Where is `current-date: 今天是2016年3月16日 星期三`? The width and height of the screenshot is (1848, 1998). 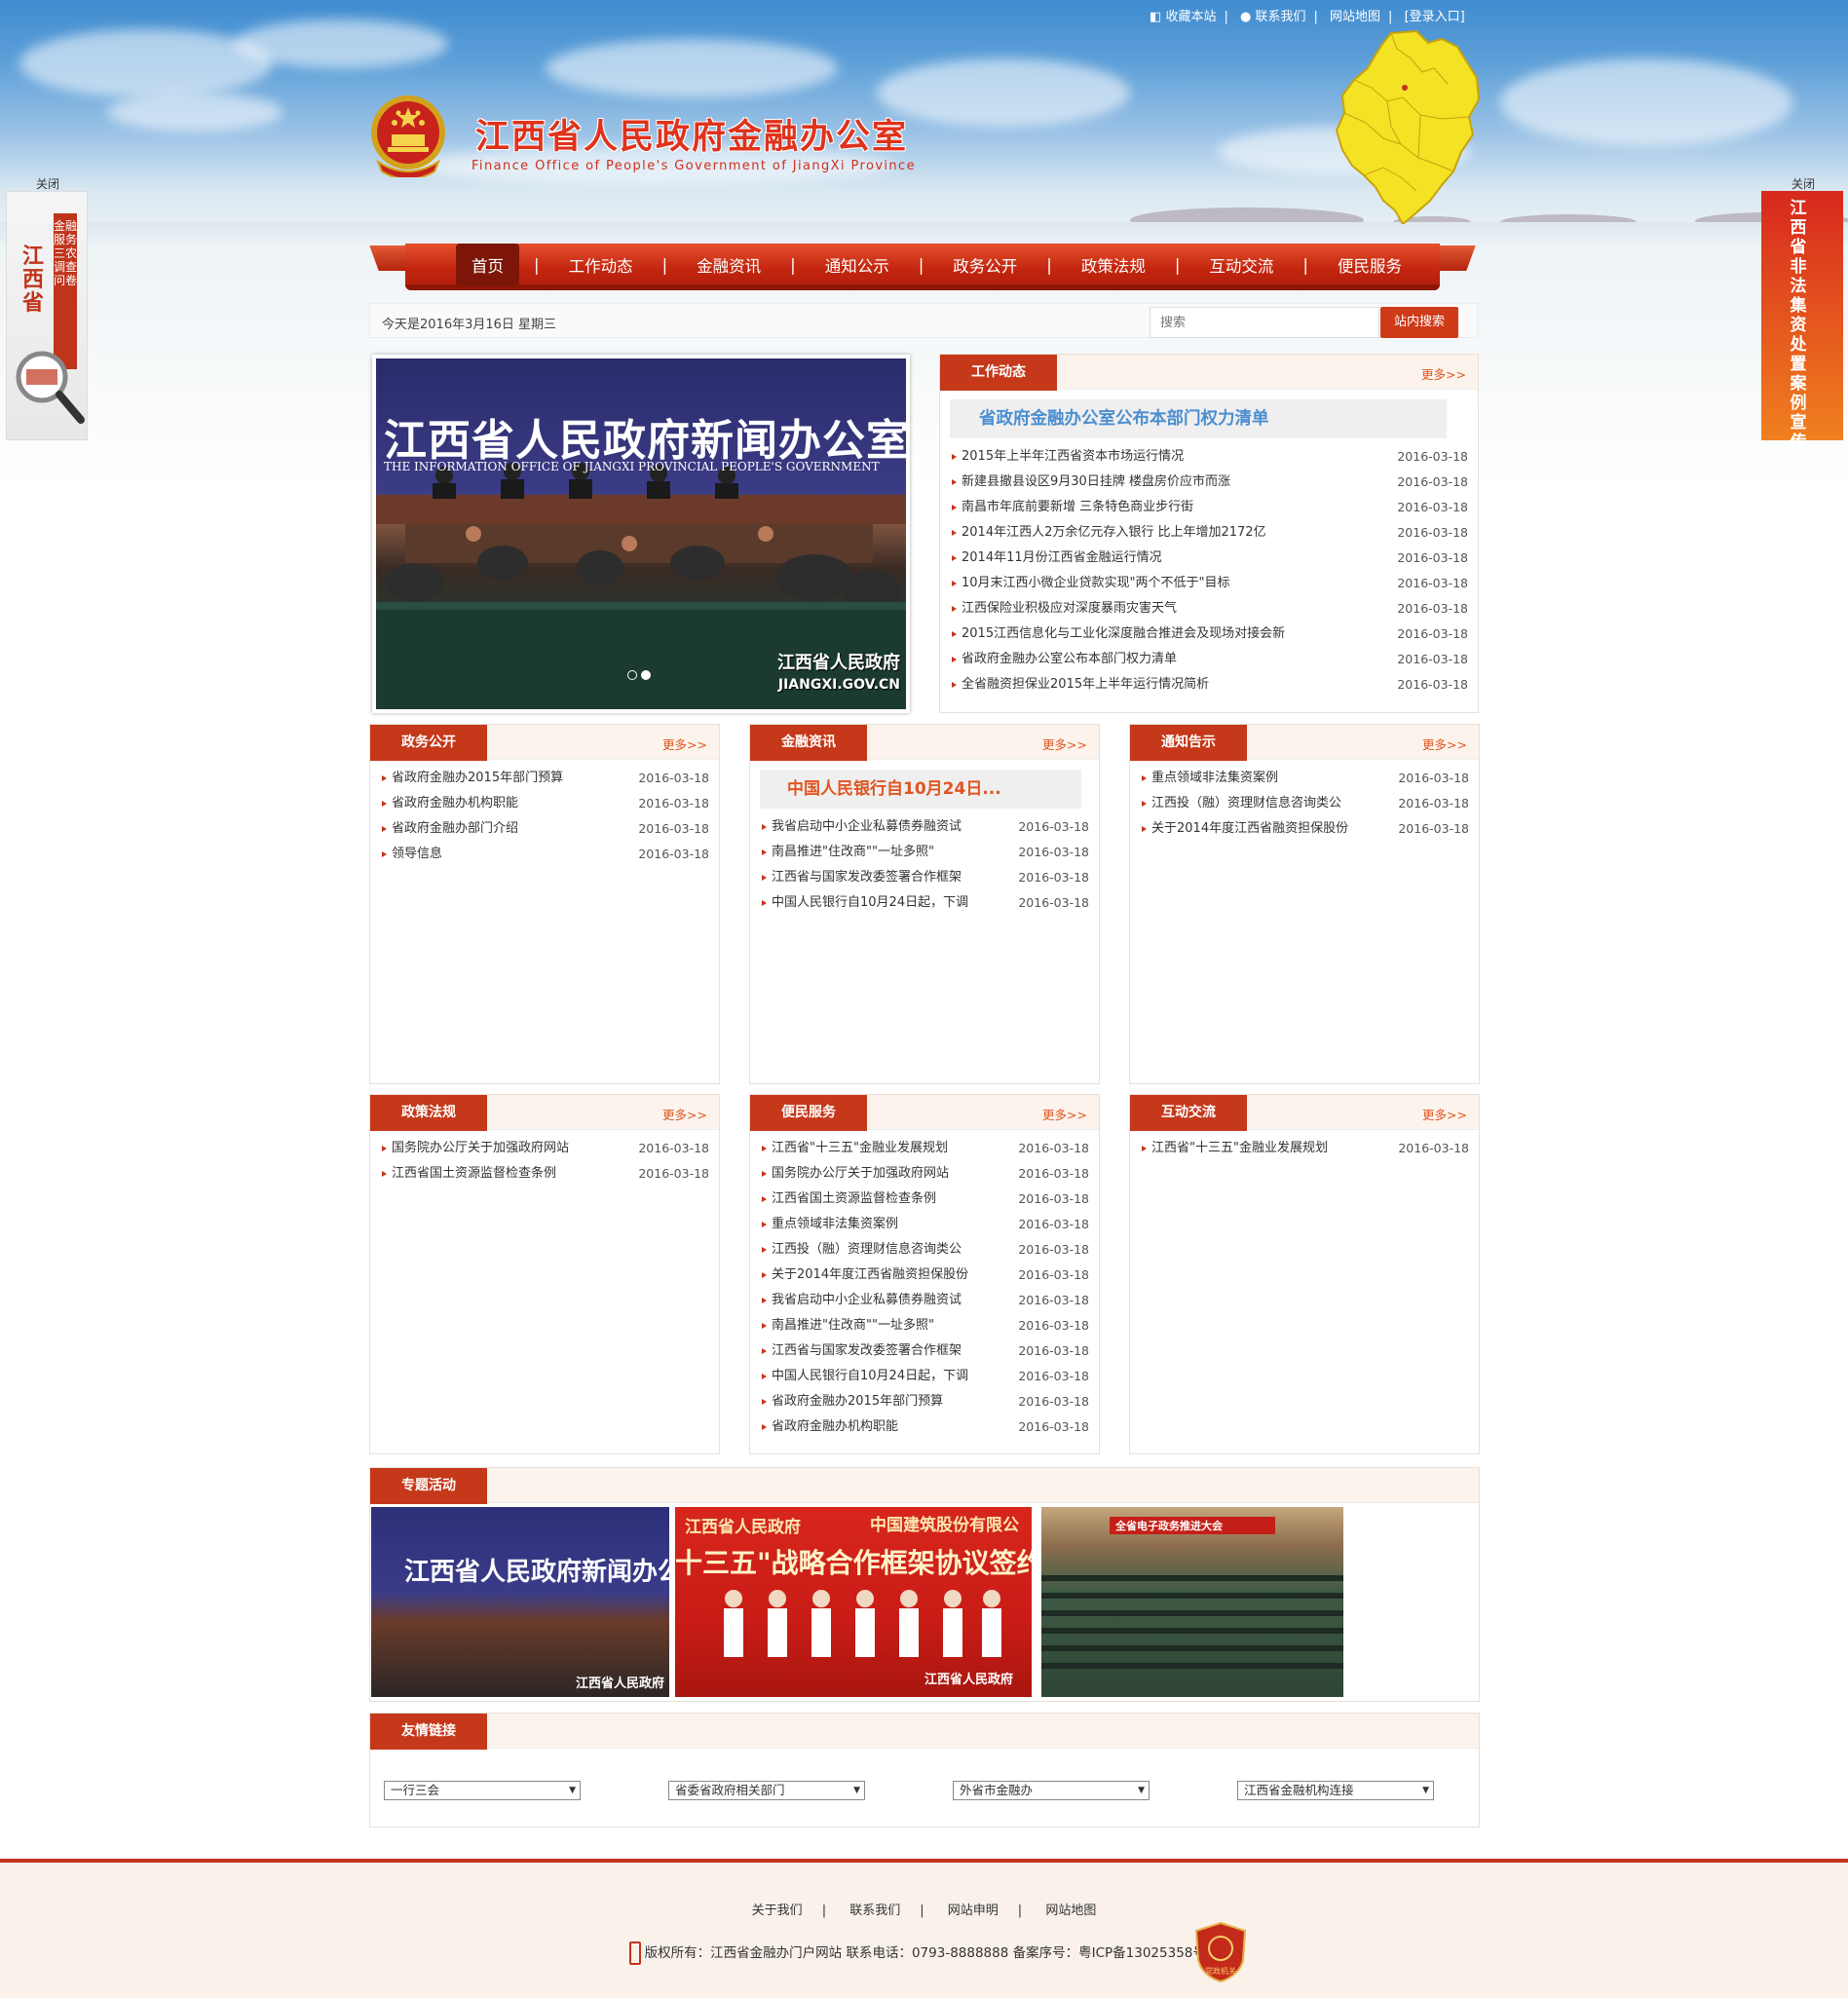
current-date: 今天是2016年3月16日 星期三 is located at coordinates (470, 325).